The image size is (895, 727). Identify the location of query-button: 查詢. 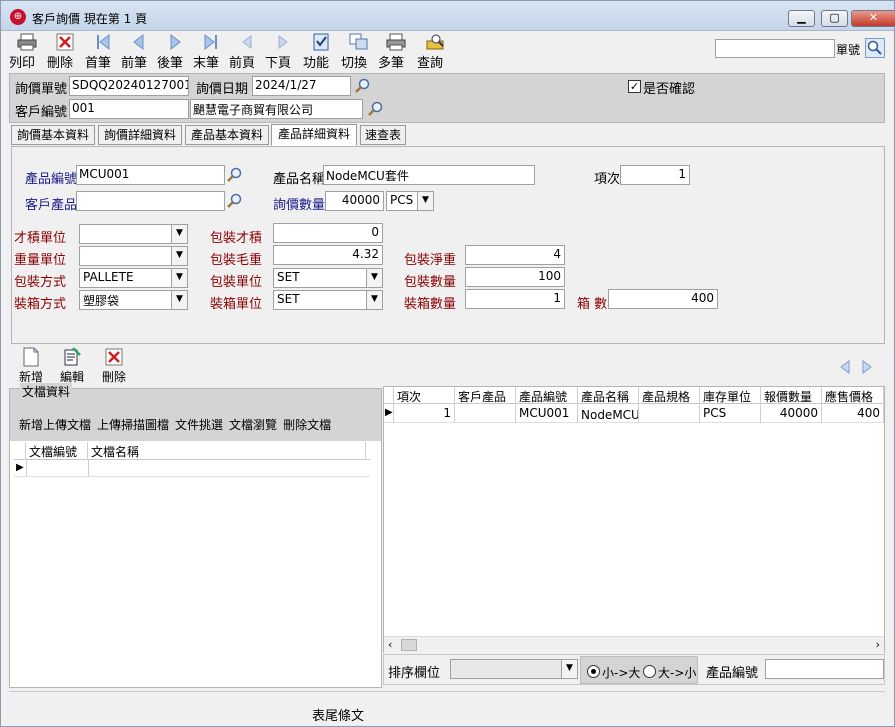
(435, 52).